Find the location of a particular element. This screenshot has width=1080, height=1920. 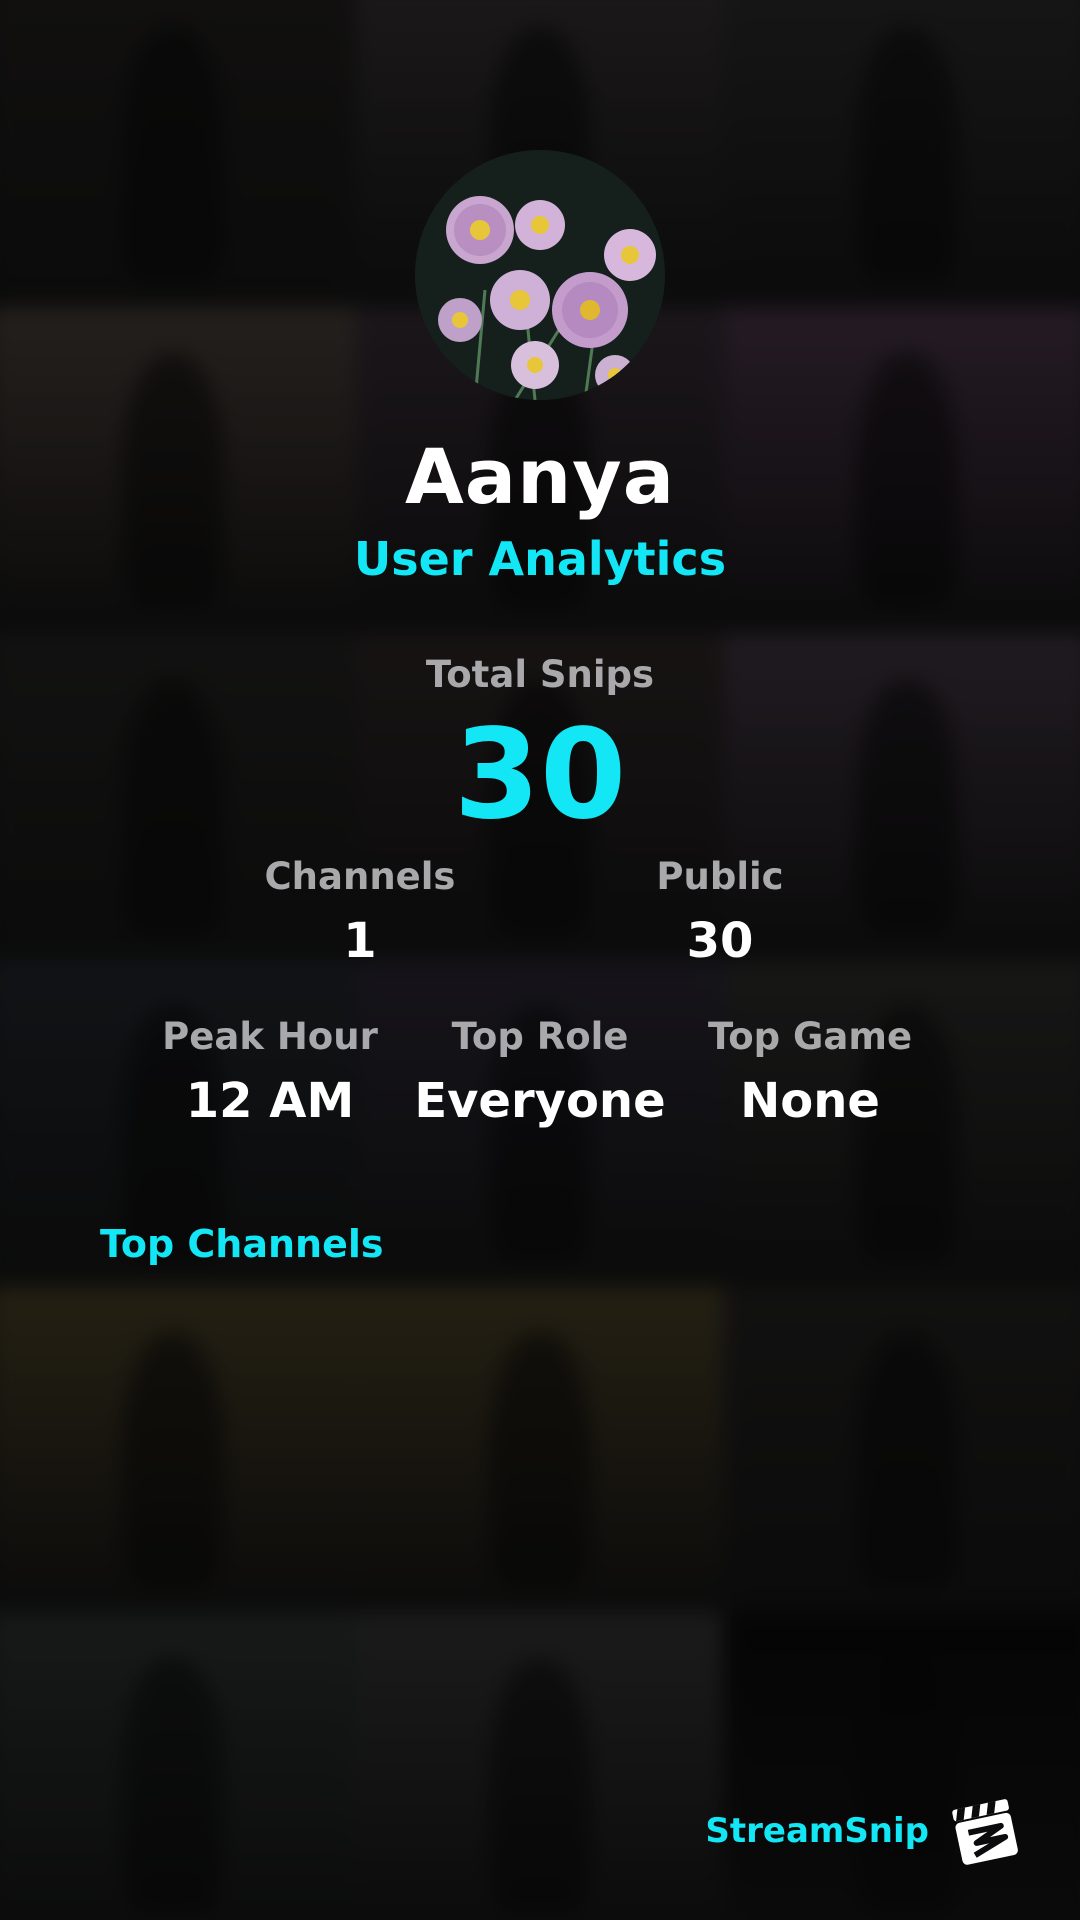

brand-footer: StreamSnip is located at coordinates (865, 1831).